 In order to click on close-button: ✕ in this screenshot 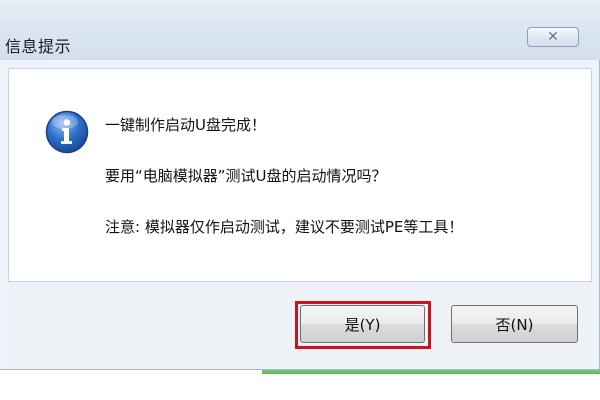, I will do `click(553, 37)`.